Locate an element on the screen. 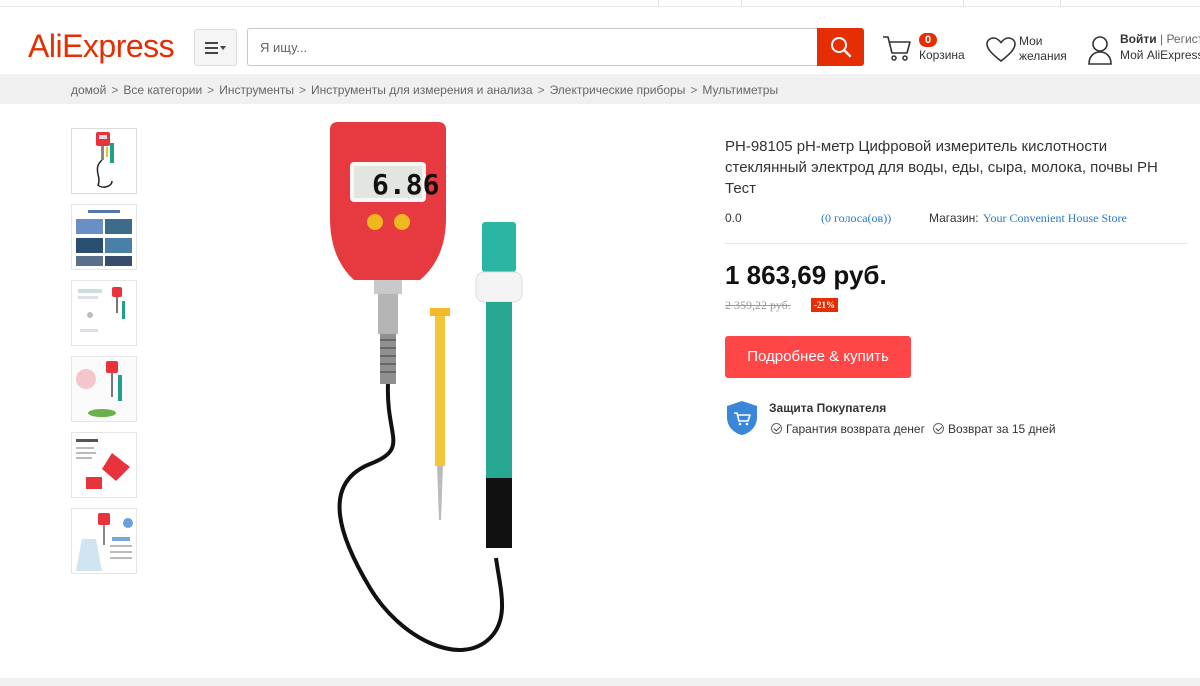 The image size is (1200, 686). wishlist-label-line2: желания is located at coordinates (1043, 56).